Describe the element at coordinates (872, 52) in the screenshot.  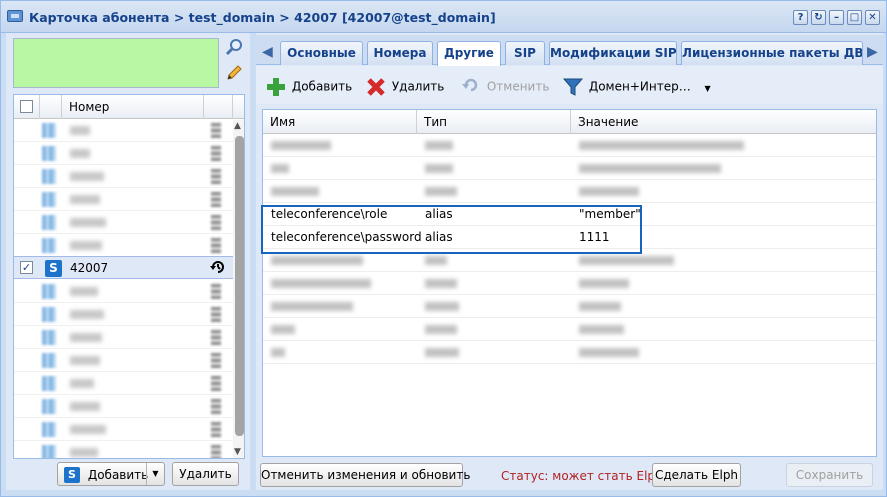
I see `tabs-scroll-right-icon: ▶` at that location.